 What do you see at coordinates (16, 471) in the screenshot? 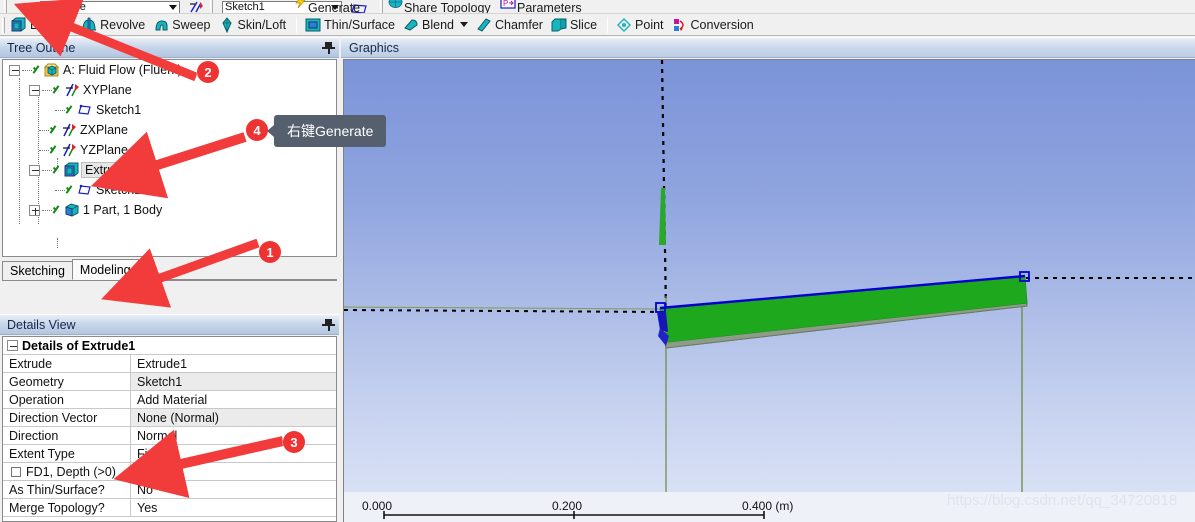
I see `parameter-checkbox-depth` at bounding box center [16, 471].